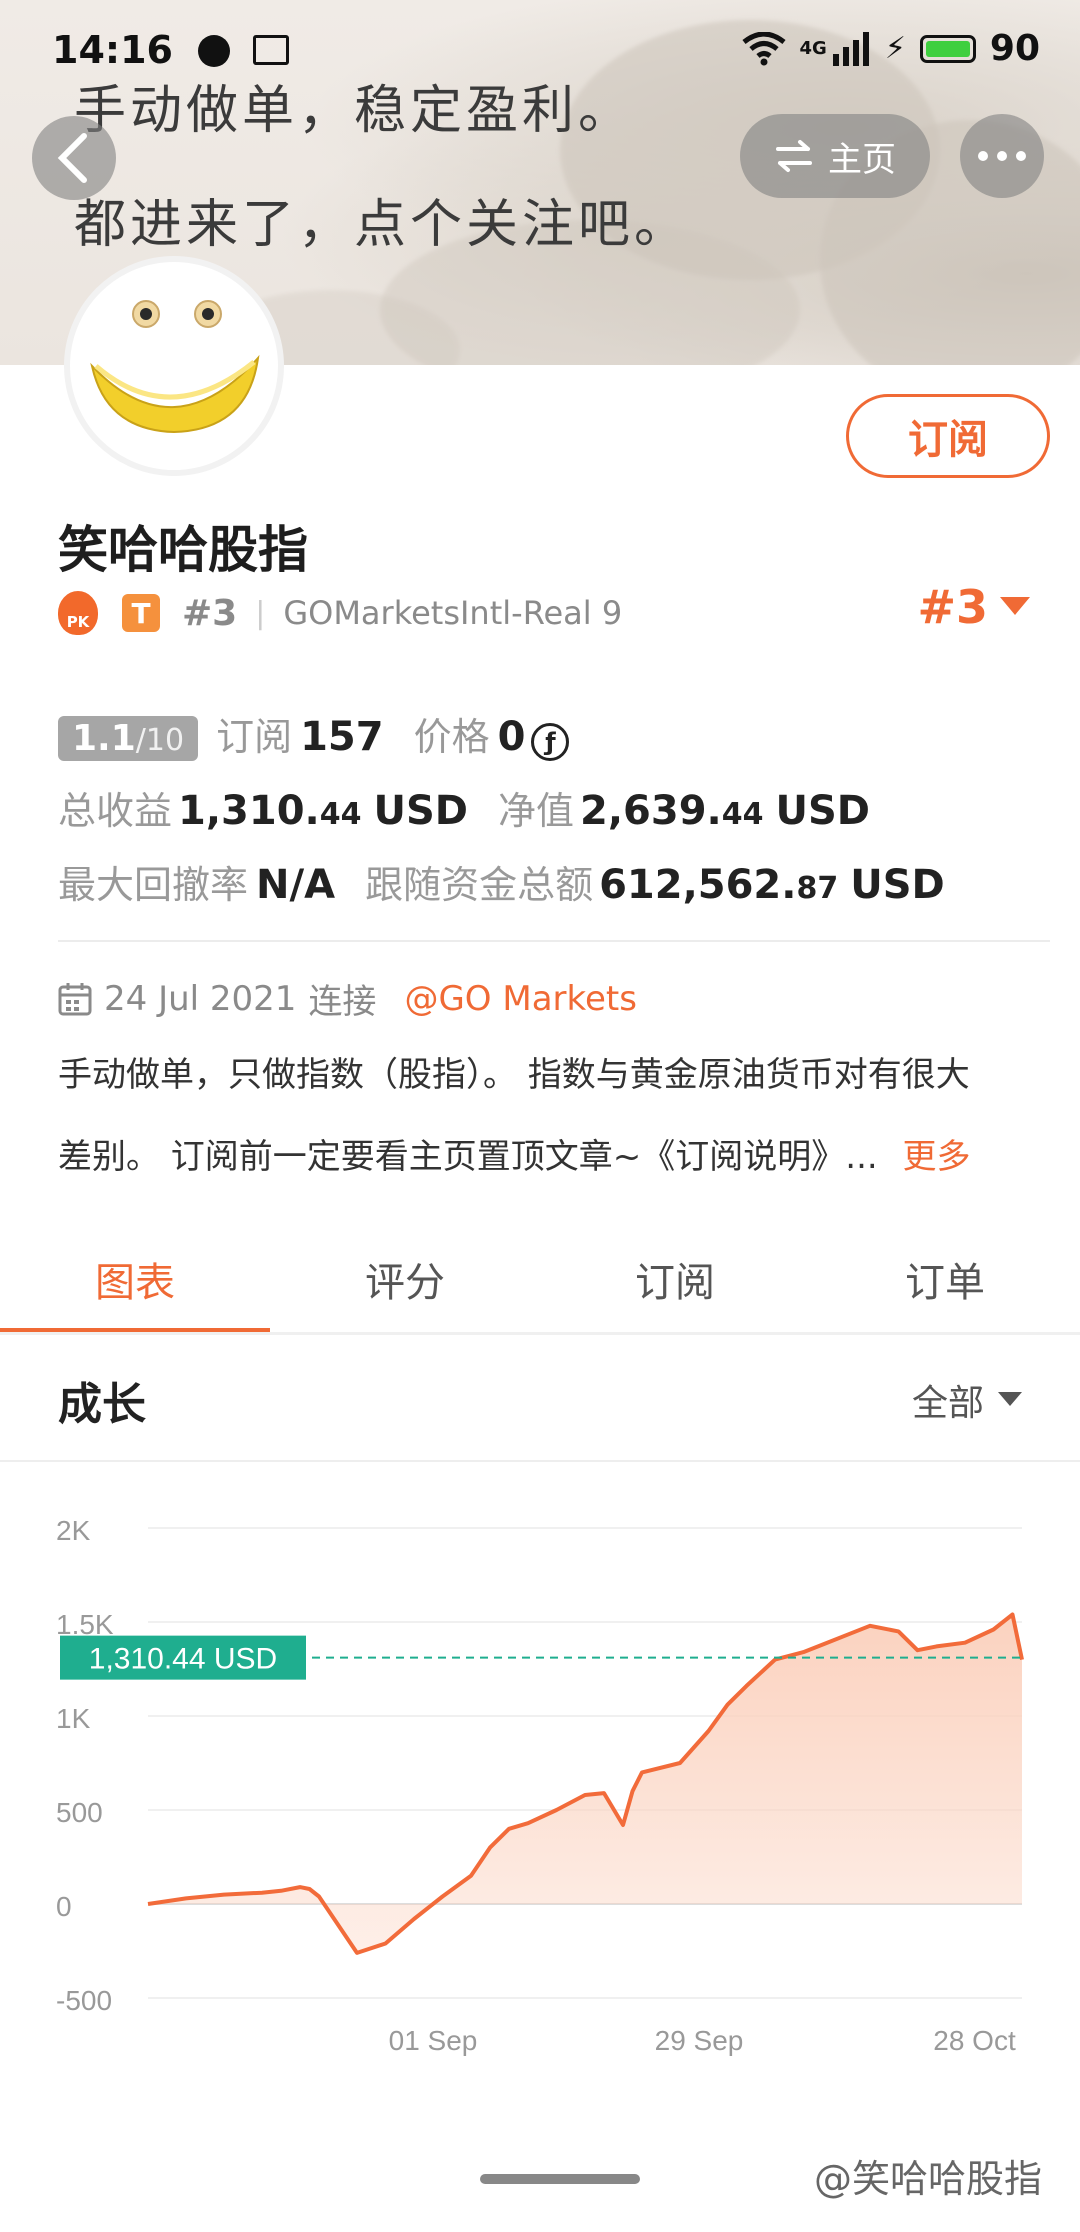 The image size is (1080, 2232). Describe the element at coordinates (84, 2000) in the screenshot. I see `y-tick-label: -500` at that location.